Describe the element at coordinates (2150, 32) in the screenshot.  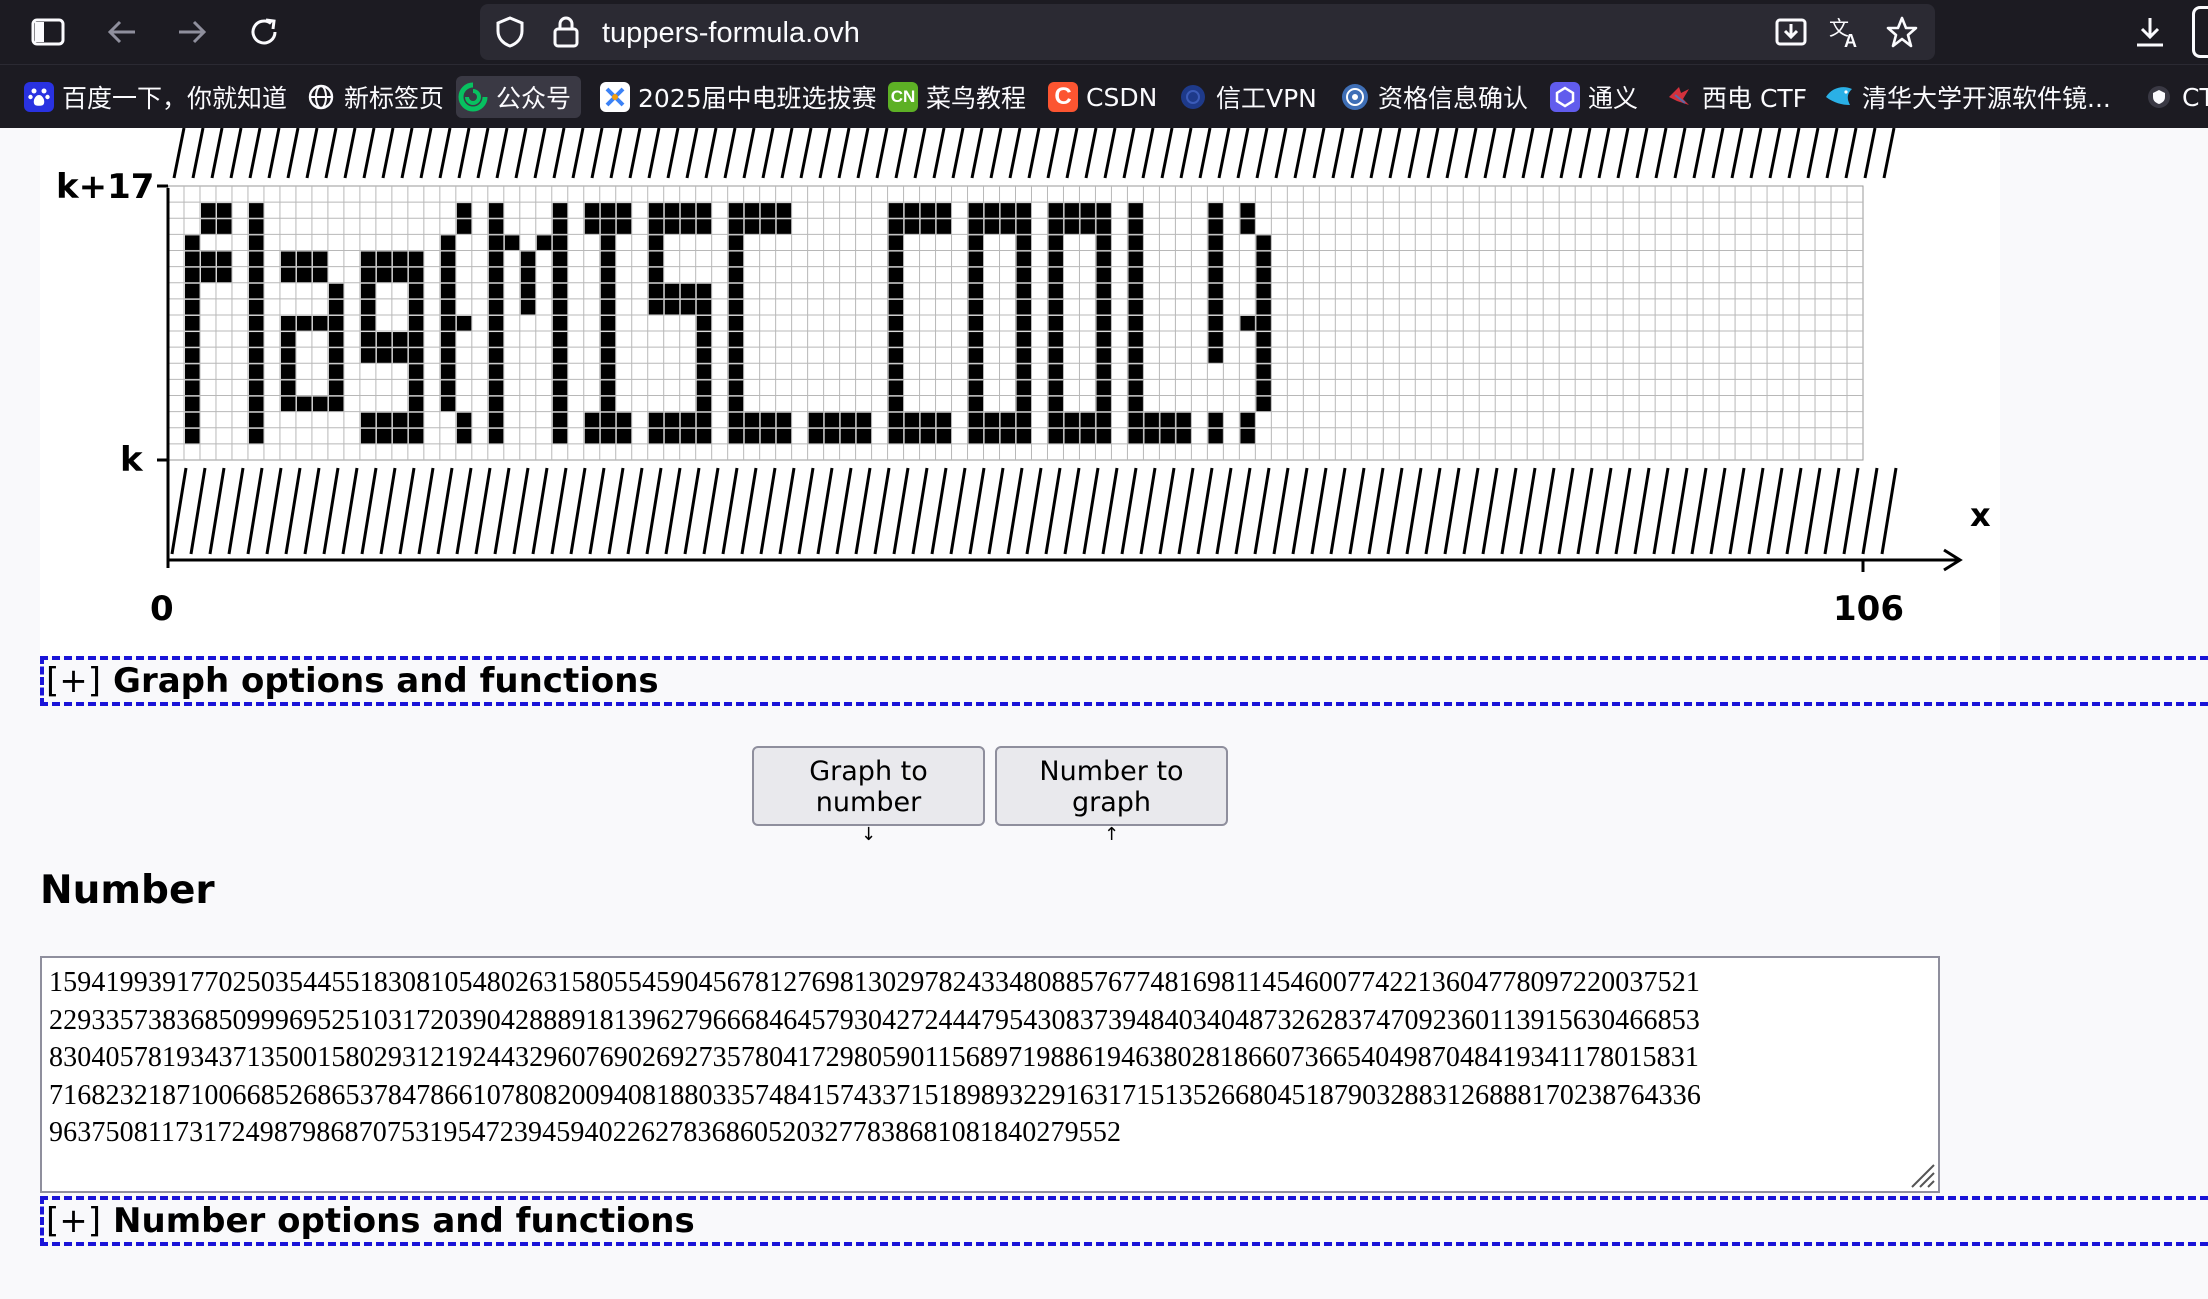
I see `downloads-icon` at that location.